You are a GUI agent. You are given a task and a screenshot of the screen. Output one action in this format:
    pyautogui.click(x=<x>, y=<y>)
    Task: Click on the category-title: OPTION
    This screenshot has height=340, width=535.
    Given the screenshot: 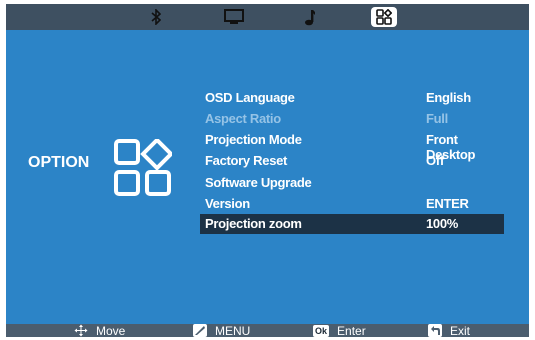 What is the action you would take?
    pyautogui.click(x=59, y=162)
    